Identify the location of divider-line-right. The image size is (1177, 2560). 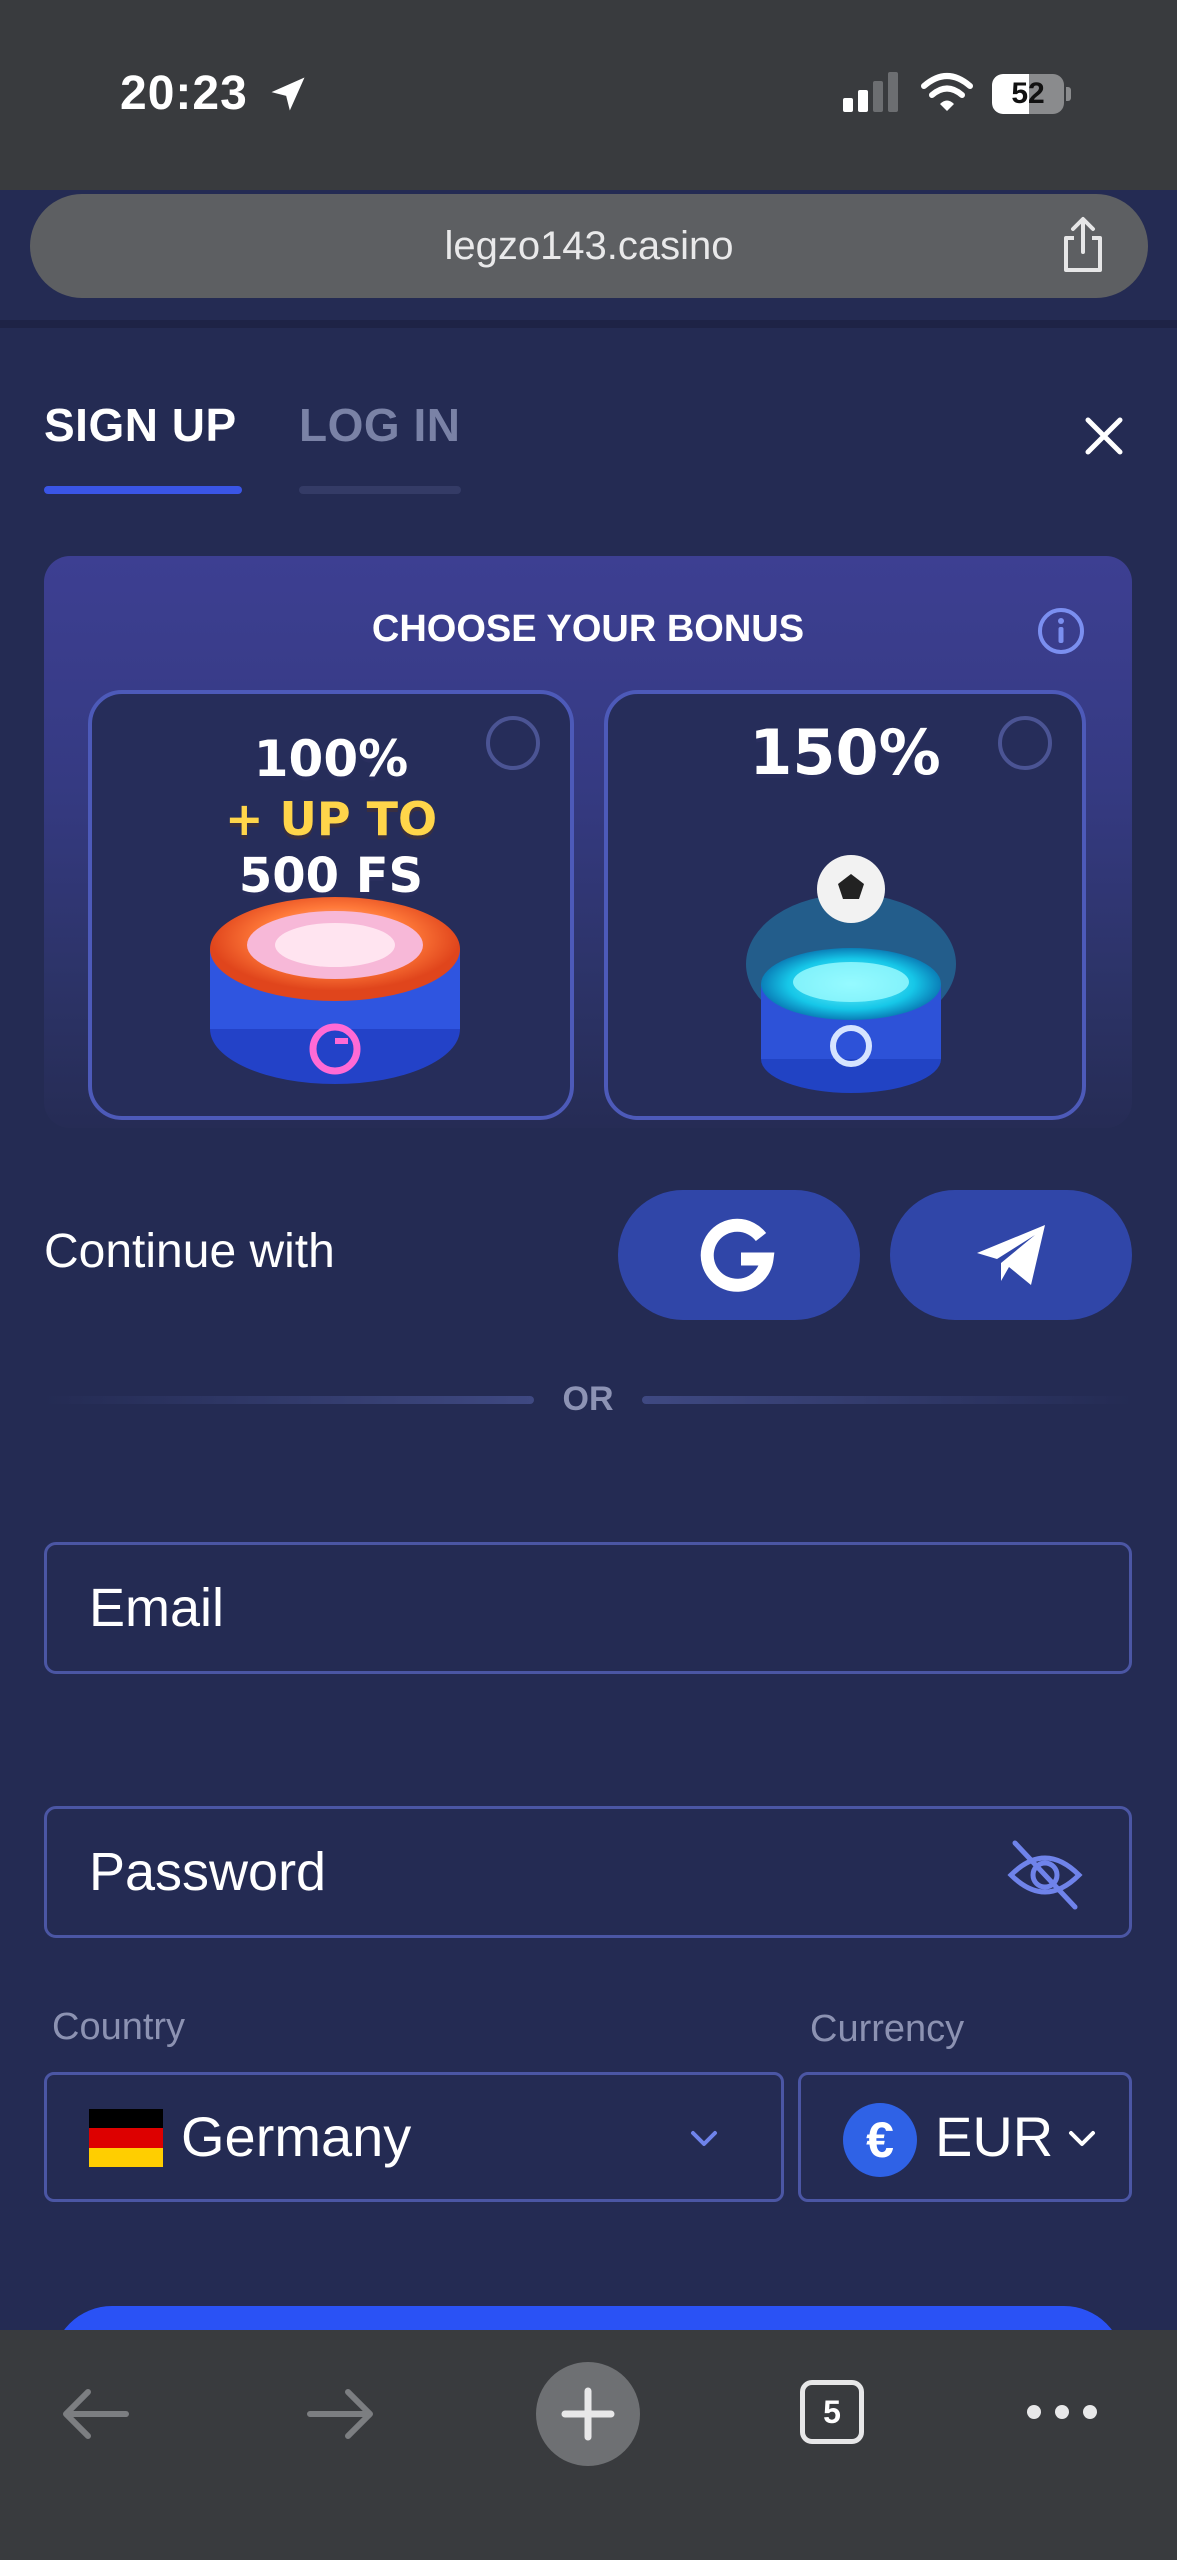
(887, 1400).